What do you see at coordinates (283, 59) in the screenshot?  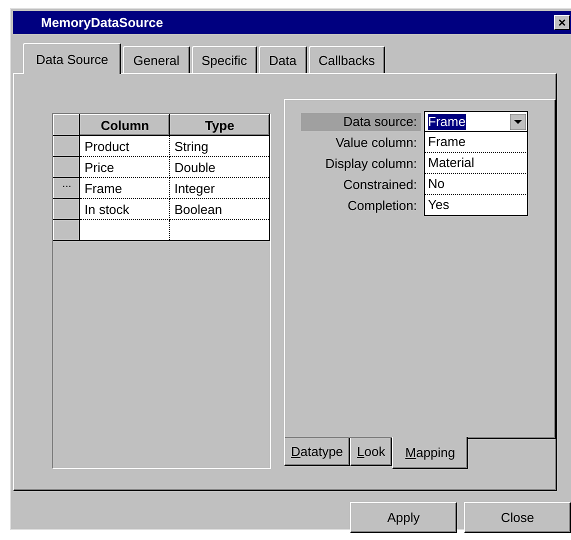 I see `tab: Data` at bounding box center [283, 59].